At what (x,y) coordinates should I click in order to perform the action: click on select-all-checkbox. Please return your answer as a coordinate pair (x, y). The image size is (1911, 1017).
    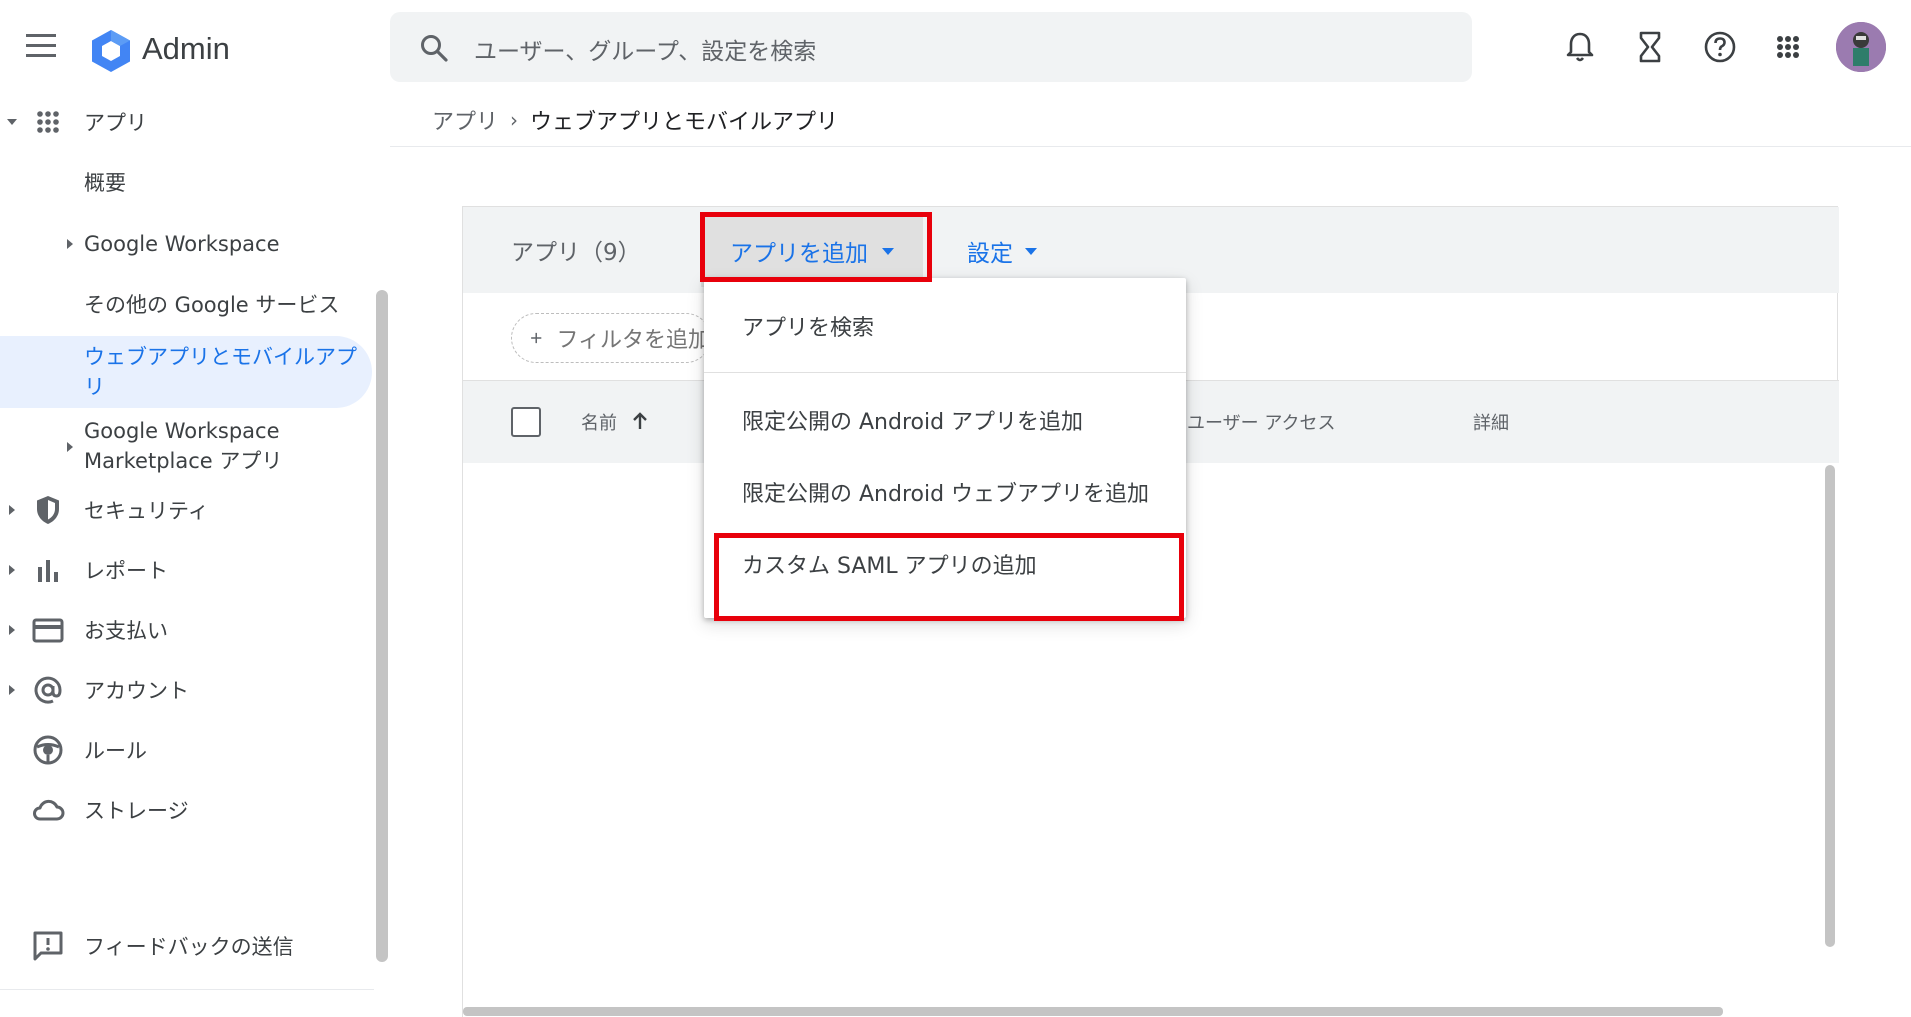
    Looking at the image, I should click on (526, 422).